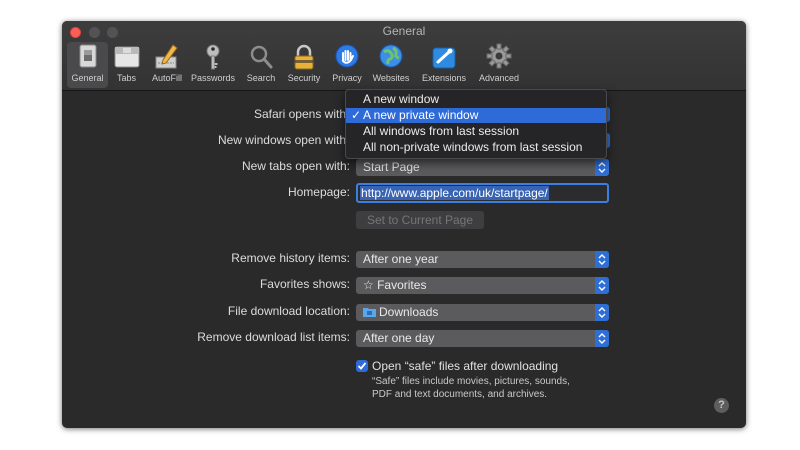  I want to click on tab-general: General, so click(87, 65).